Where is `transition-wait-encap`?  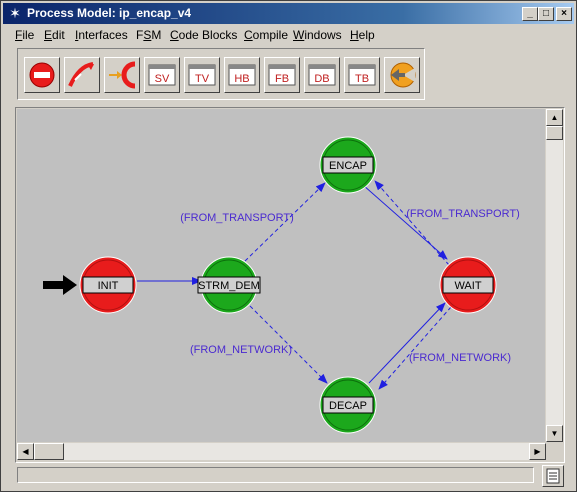 transition-wait-encap is located at coordinates (412, 223).